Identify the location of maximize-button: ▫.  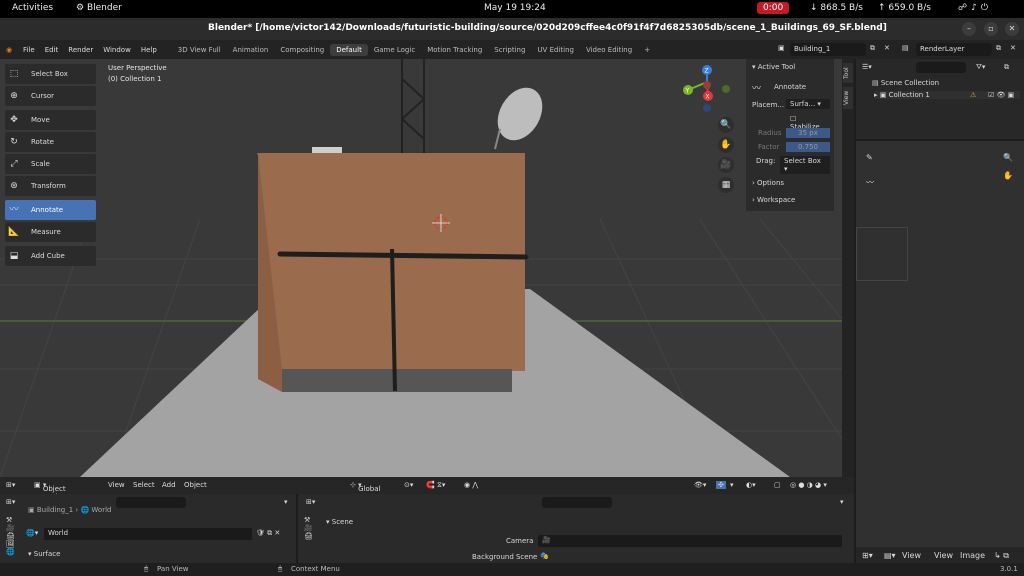
(991, 29).